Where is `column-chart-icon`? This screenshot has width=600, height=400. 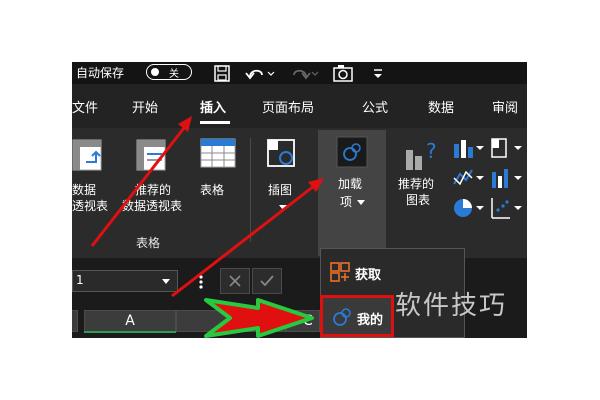
column-chart-icon is located at coordinates (468, 148).